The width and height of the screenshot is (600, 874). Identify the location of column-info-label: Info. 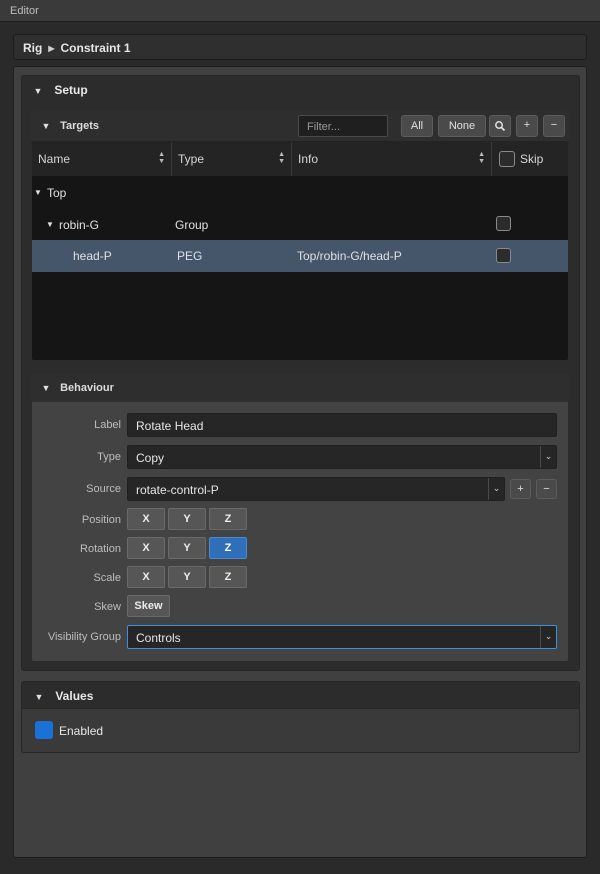
(308, 159).